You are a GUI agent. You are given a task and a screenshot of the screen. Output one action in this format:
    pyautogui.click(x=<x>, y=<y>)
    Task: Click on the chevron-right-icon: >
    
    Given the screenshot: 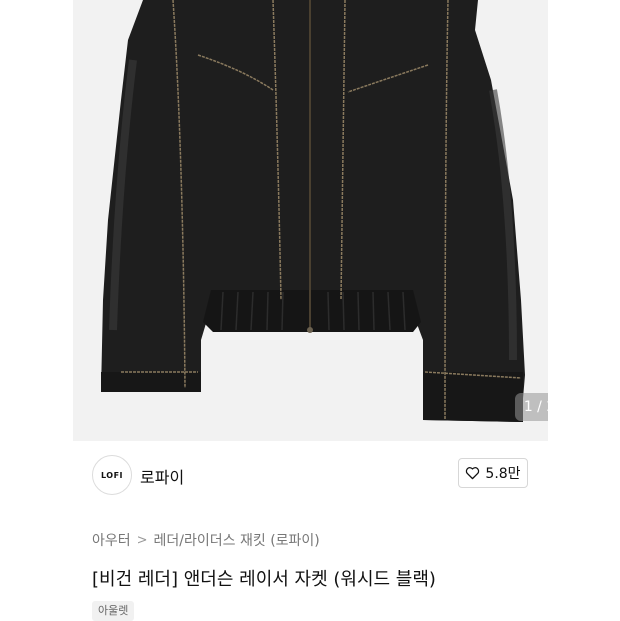 What is the action you would take?
    pyautogui.click(x=142, y=540)
    